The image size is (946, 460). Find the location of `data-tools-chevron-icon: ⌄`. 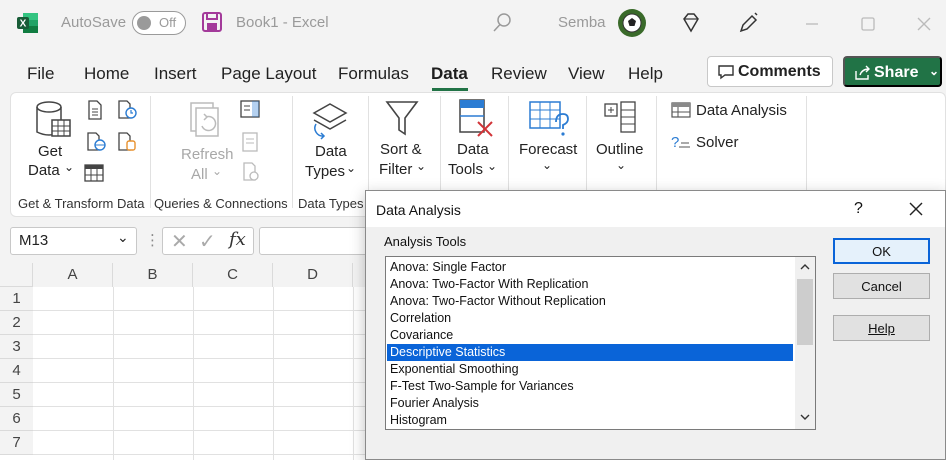

data-tools-chevron-icon: ⌄ is located at coordinates (492, 166).